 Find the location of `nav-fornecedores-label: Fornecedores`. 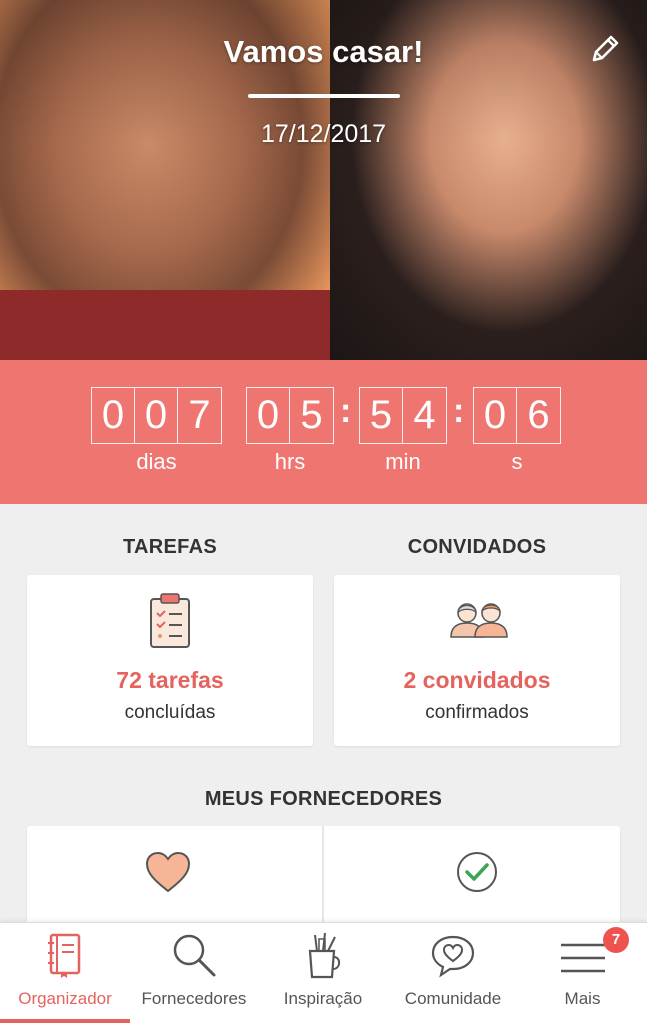

nav-fornecedores-label: Fornecedores is located at coordinates (194, 998).